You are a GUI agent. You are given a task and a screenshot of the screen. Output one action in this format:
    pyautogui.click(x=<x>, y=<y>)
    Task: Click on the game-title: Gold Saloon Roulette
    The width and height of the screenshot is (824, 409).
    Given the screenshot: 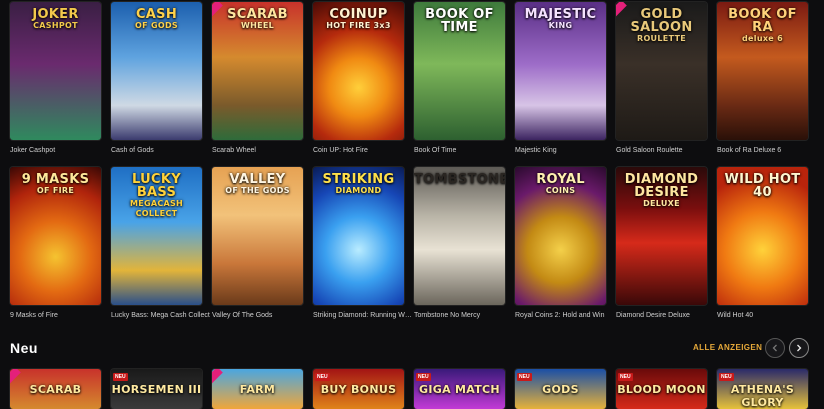 What is the action you would take?
    pyautogui.click(x=666, y=150)
    